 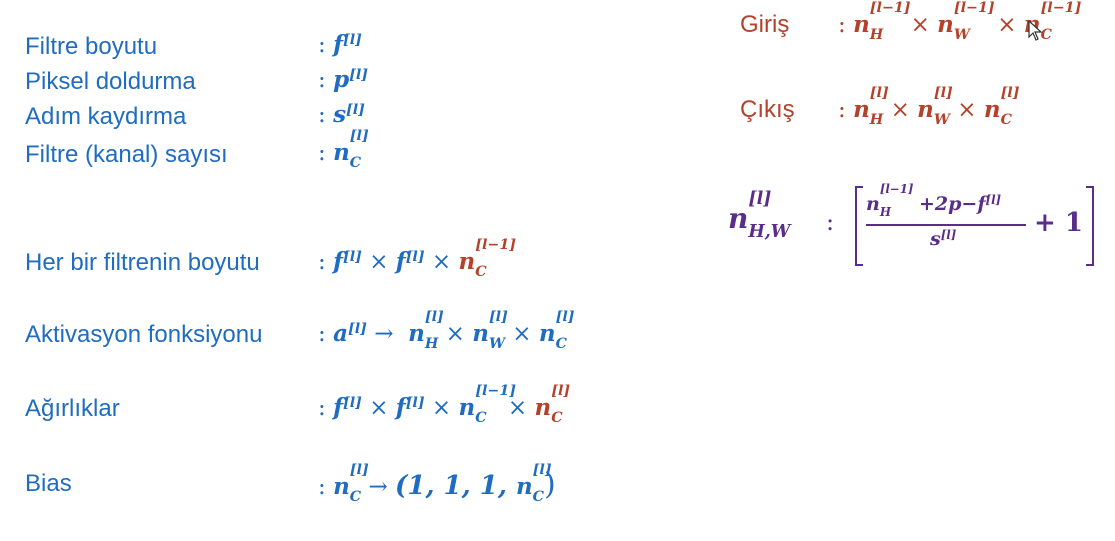 I want to click on left-floor-bracket, so click(x=859, y=226).